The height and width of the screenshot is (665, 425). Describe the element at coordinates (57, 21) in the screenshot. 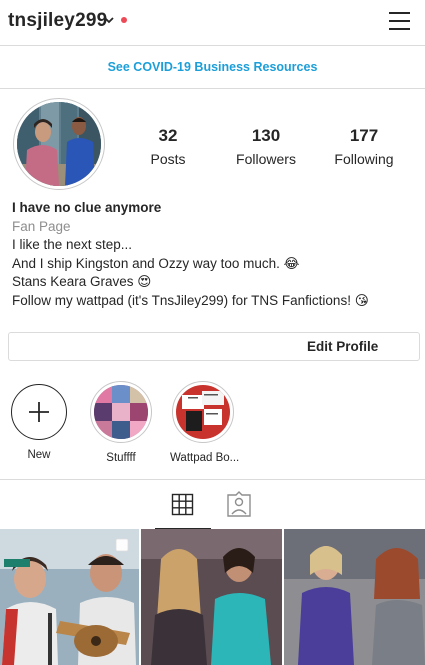

I see `username-switcher: tnsjiley299` at that location.